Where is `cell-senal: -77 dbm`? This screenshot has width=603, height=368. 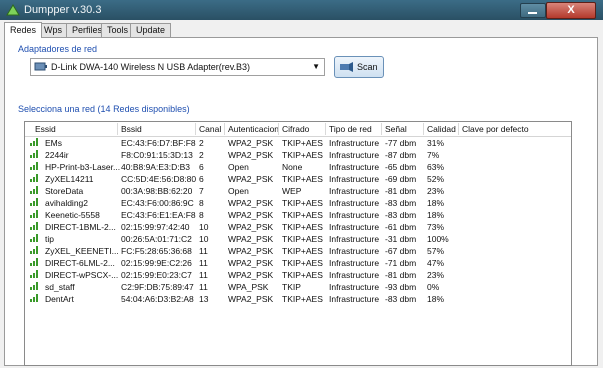
cell-senal: -77 dbm is located at coordinates (401, 143).